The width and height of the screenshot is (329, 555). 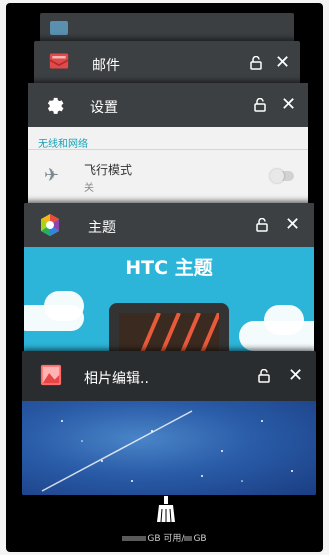 What do you see at coordinates (104, 108) in the screenshot?
I see `card-title: 设置` at bounding box center [104, 108].